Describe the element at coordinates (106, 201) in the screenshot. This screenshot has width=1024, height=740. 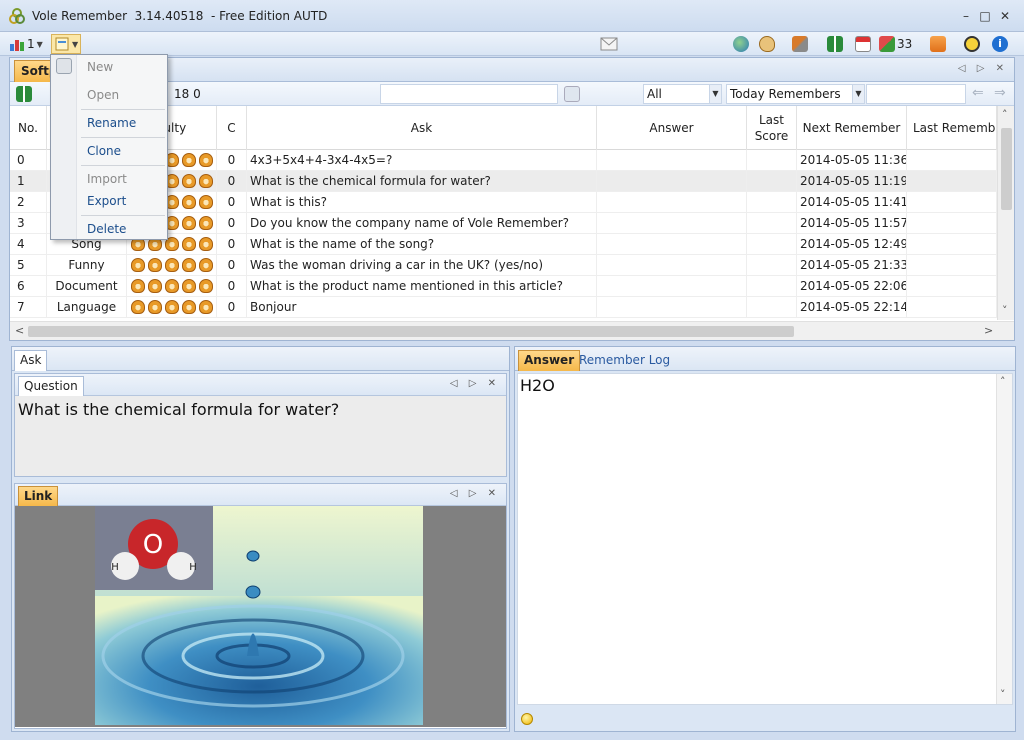
I see `menu-item-export: Export` at that location.